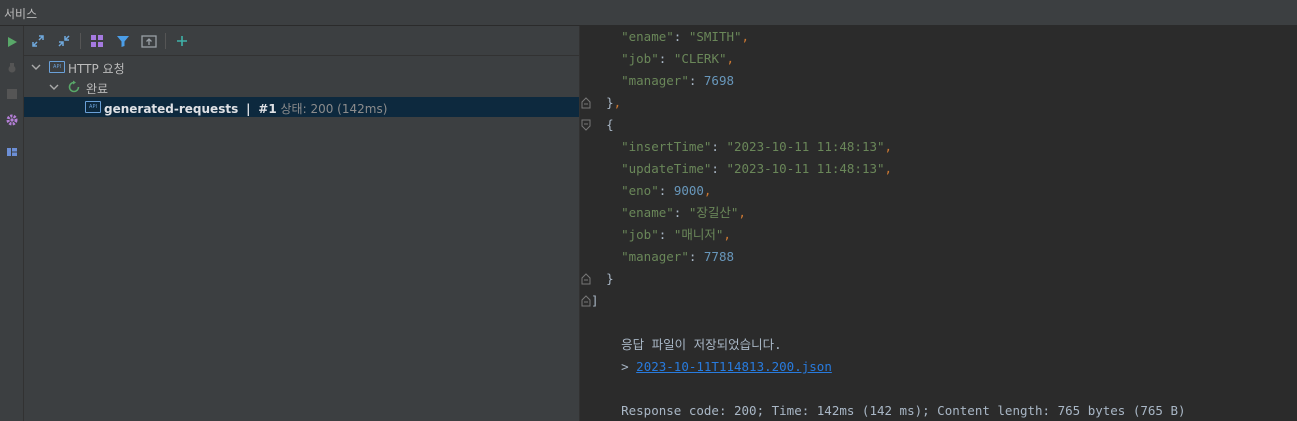 This screenshot has width=1297, height=421. I want to click on json-line-content: ], so click(595, 301).